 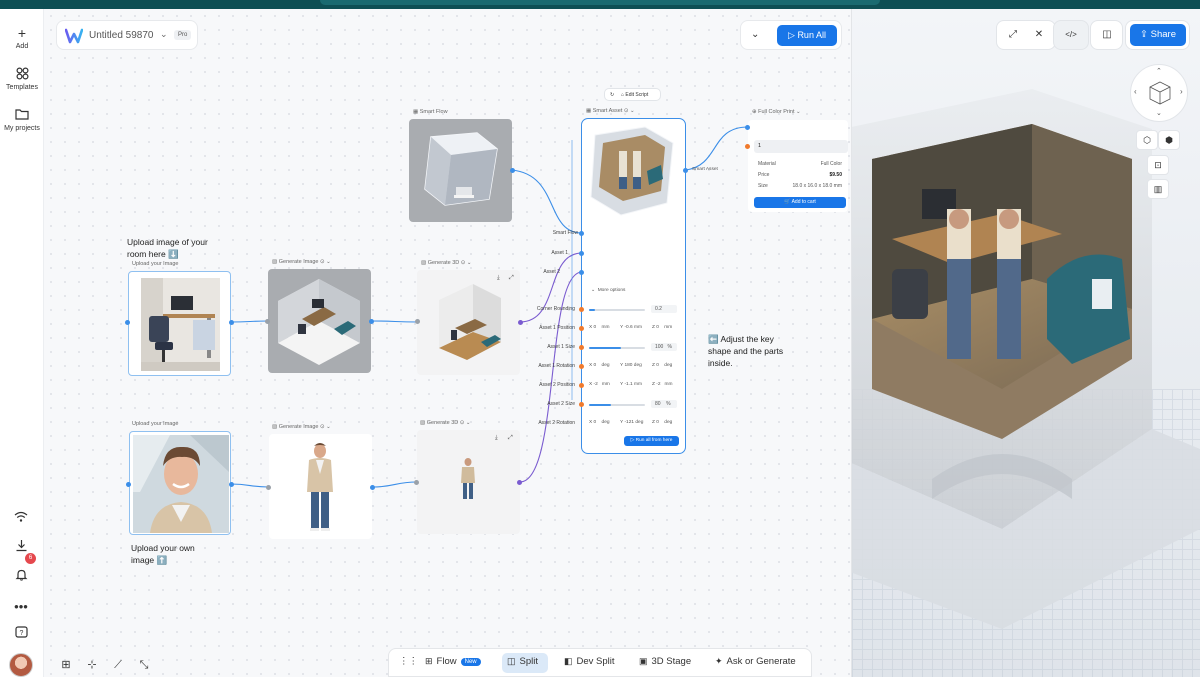 What do you see at coordinates (655, 365) in the screenshot?
I see `field-value: Z 0` at bounding box center [655, 365].